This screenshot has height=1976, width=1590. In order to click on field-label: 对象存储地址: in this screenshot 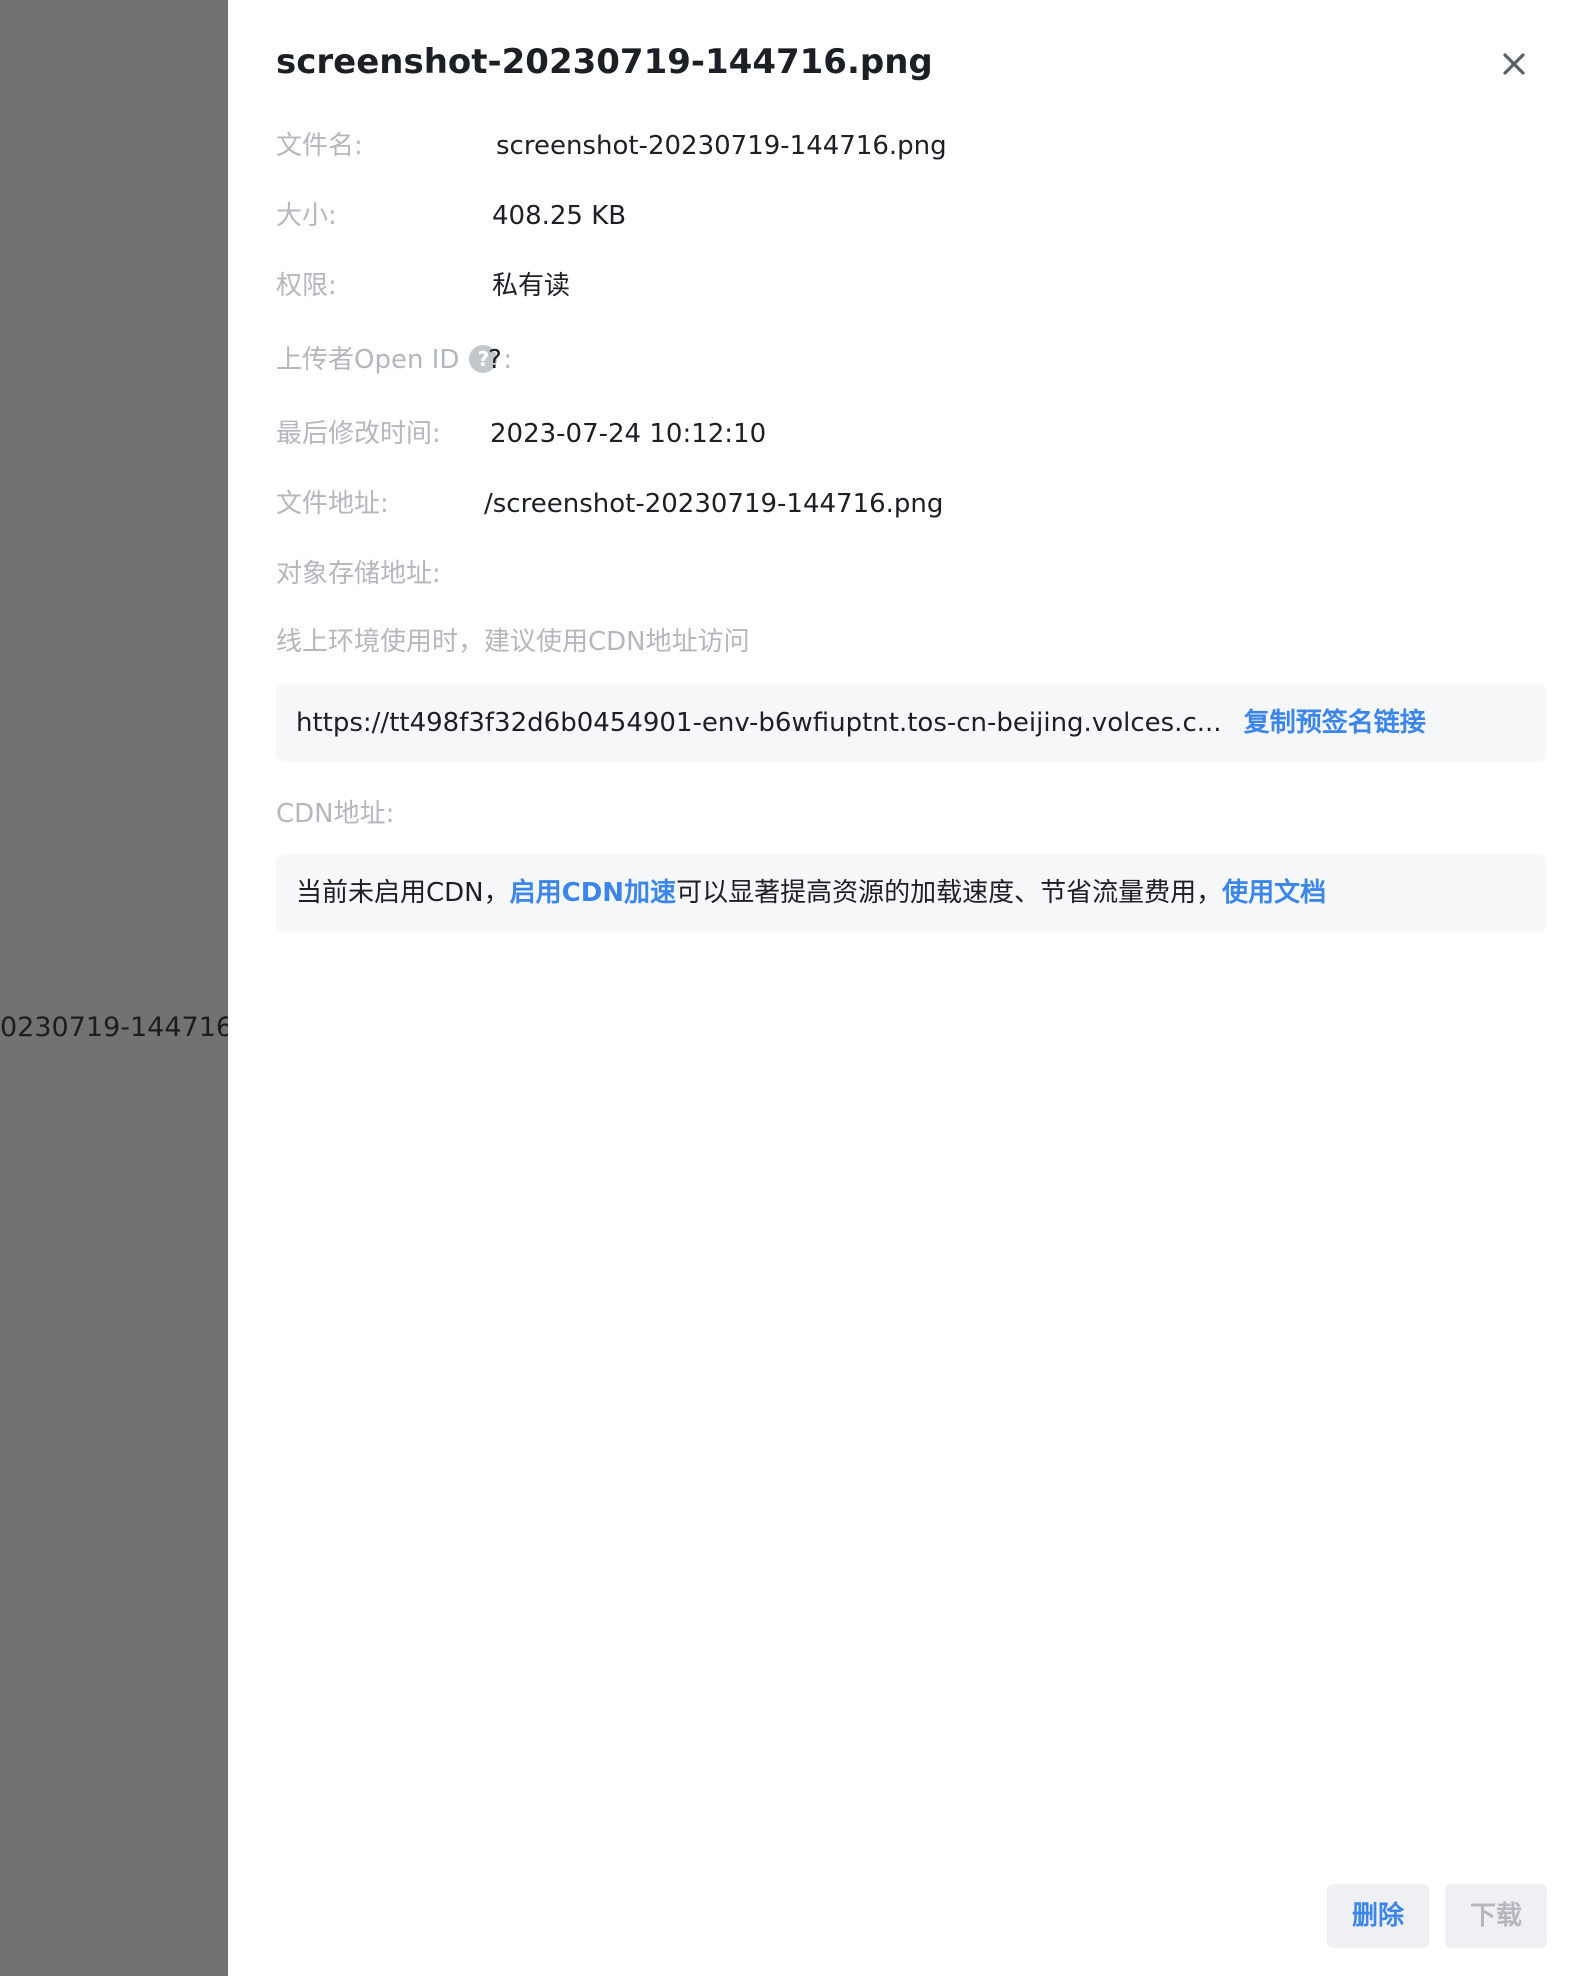, I will do `click(358, 574)`.